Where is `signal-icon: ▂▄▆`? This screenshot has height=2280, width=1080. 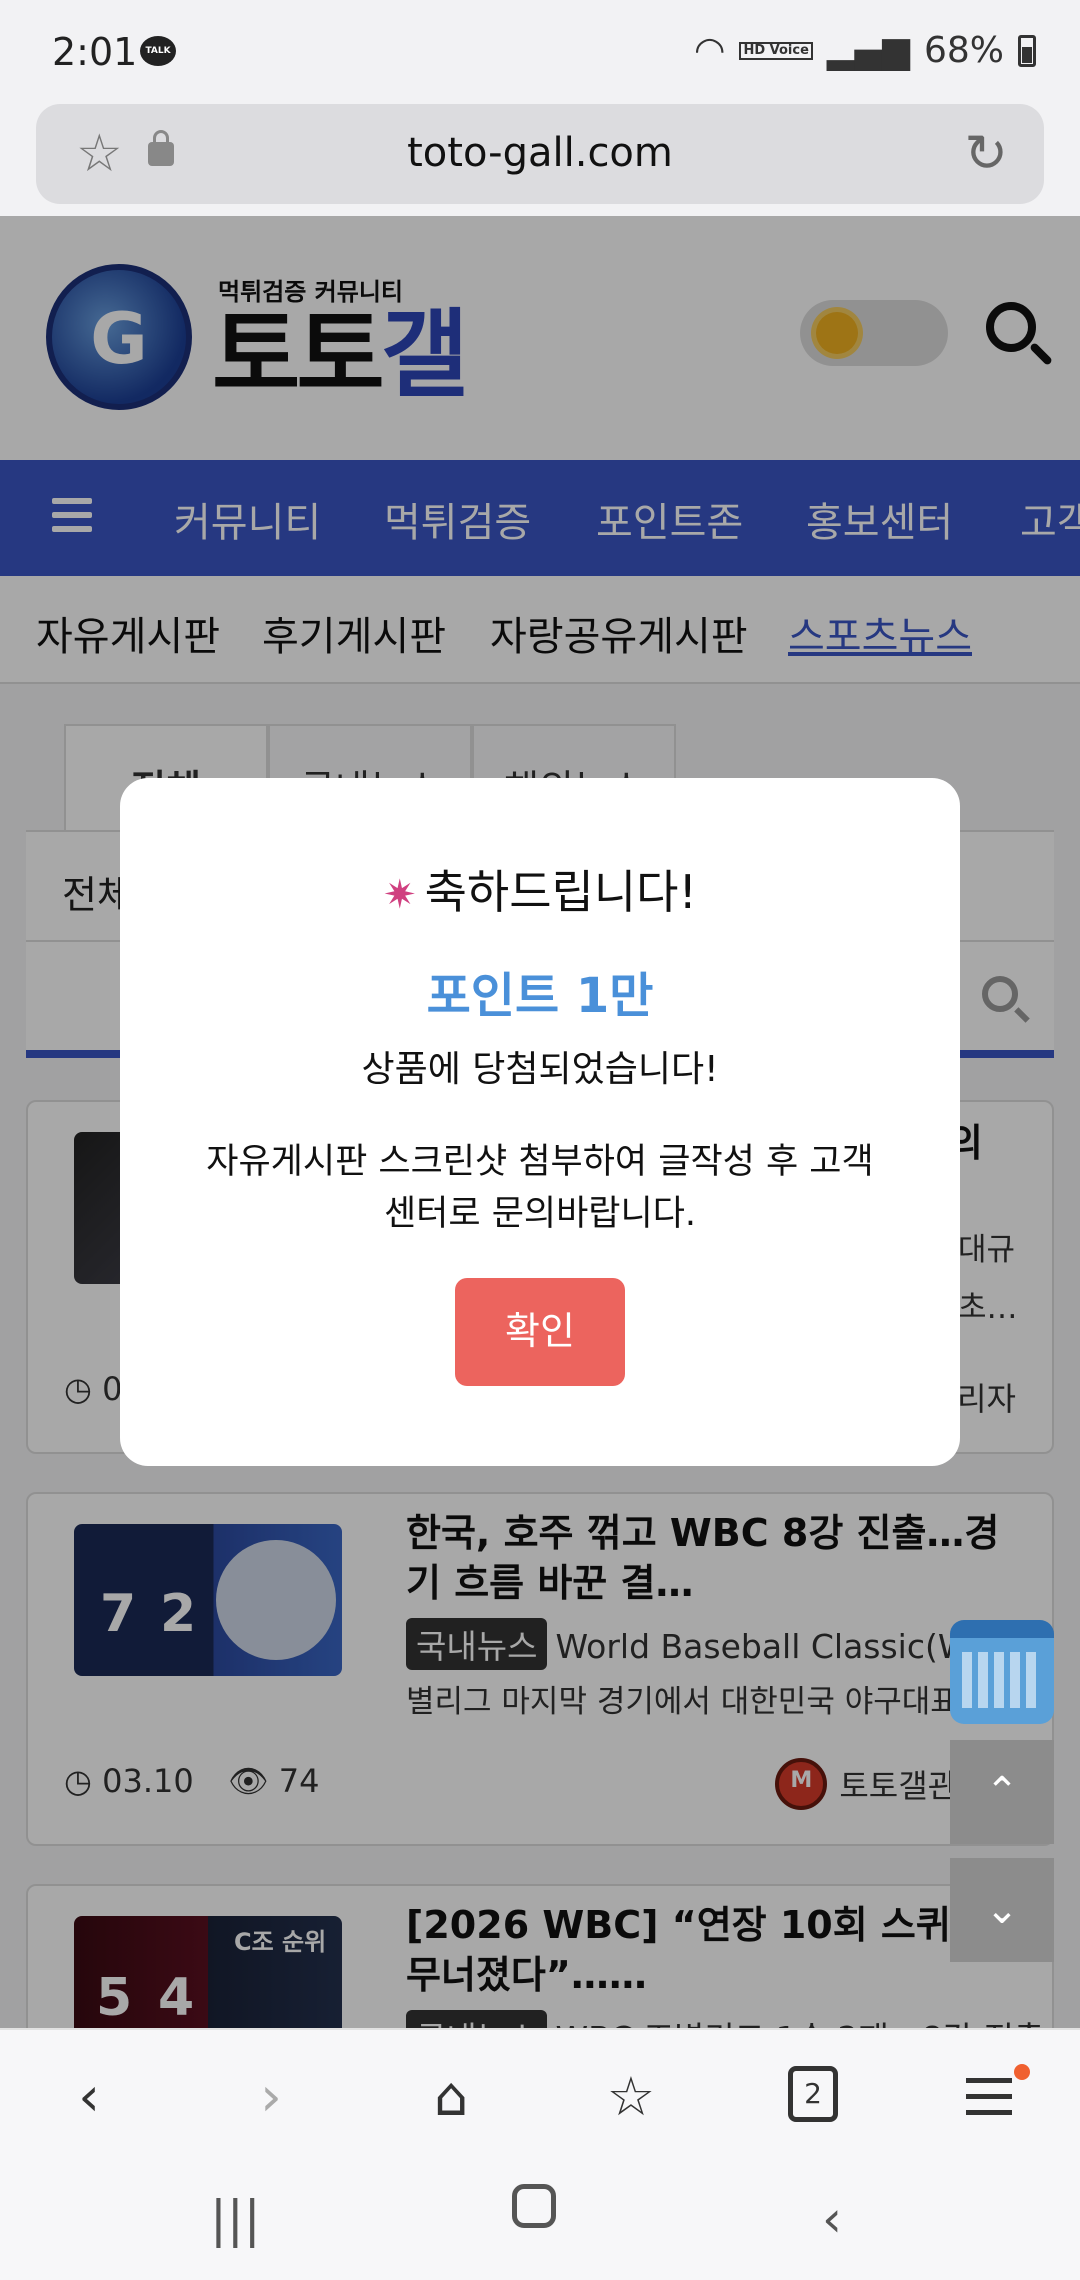
signal-icon: ▂▄▆ is located at coordinates (868, 50).